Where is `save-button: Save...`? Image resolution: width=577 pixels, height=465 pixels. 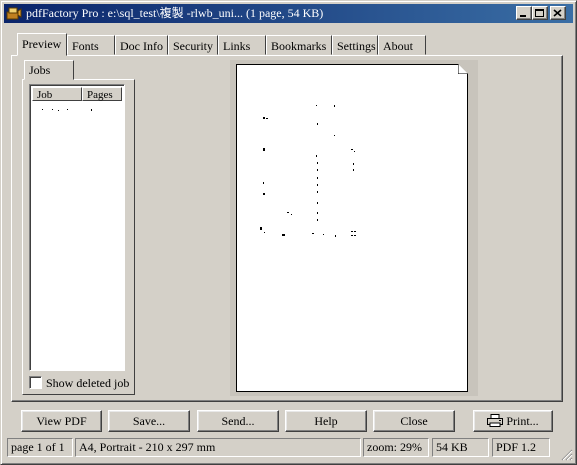
save-button: Save... is located at coordinates (149, 421).